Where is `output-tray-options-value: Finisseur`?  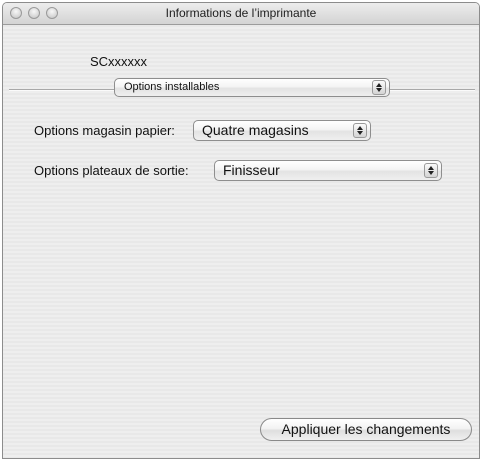
output-tray-options-value: Finisseur is located at coordinates (251, 170).